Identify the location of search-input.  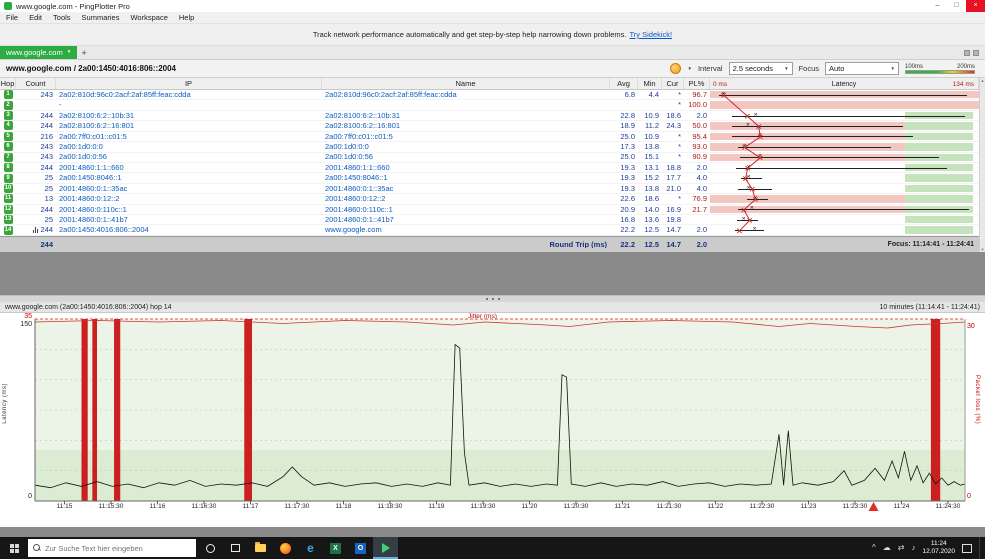
(118, 548).